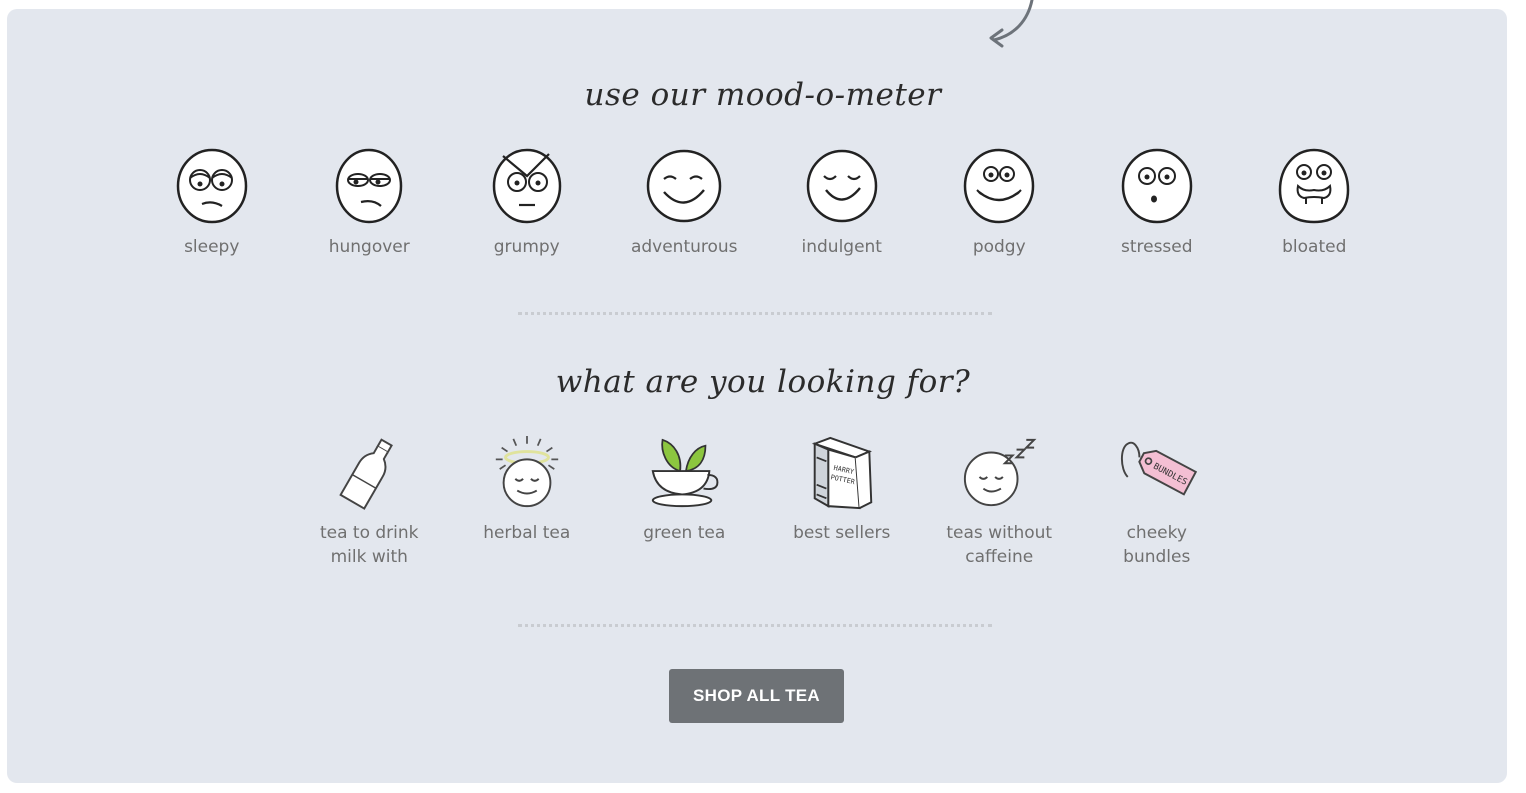 The image size is (1526, 793). I want to click on category-label: herbal tea, so click(527, 533).